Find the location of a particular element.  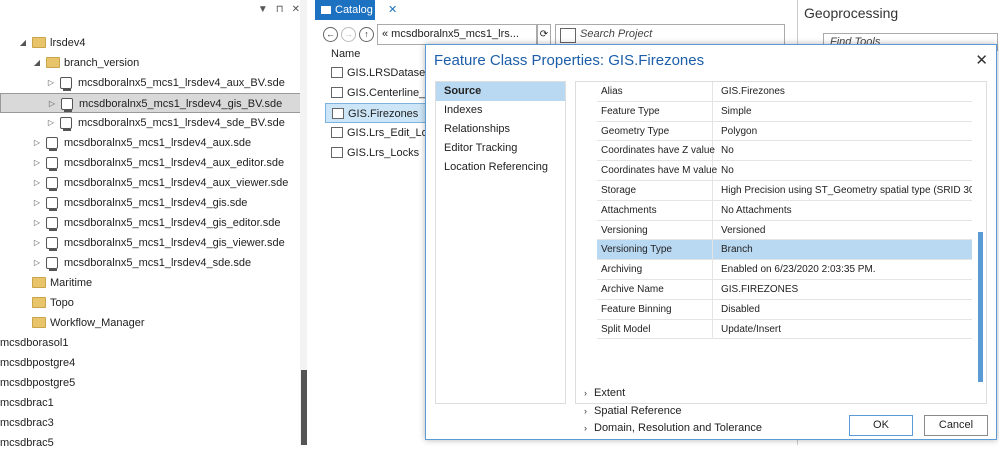

catalog-item: GIS.Lrs_Edit_Log is located at coordinates (381, 133).